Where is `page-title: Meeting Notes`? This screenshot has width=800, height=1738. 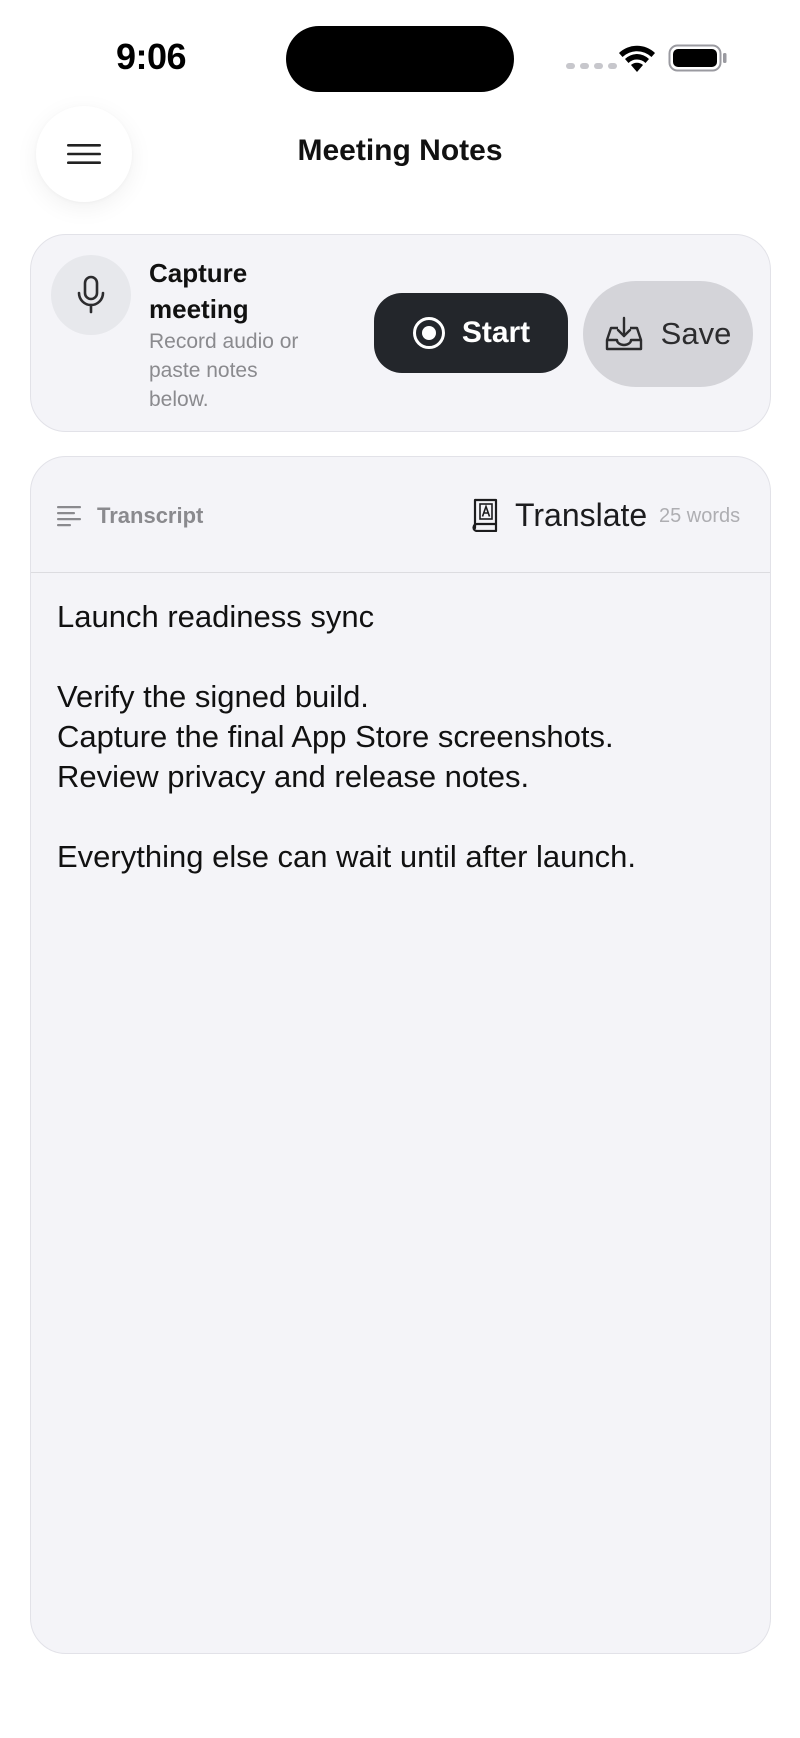
page-title: Meeting Notes is located at coordinates (400, 150).